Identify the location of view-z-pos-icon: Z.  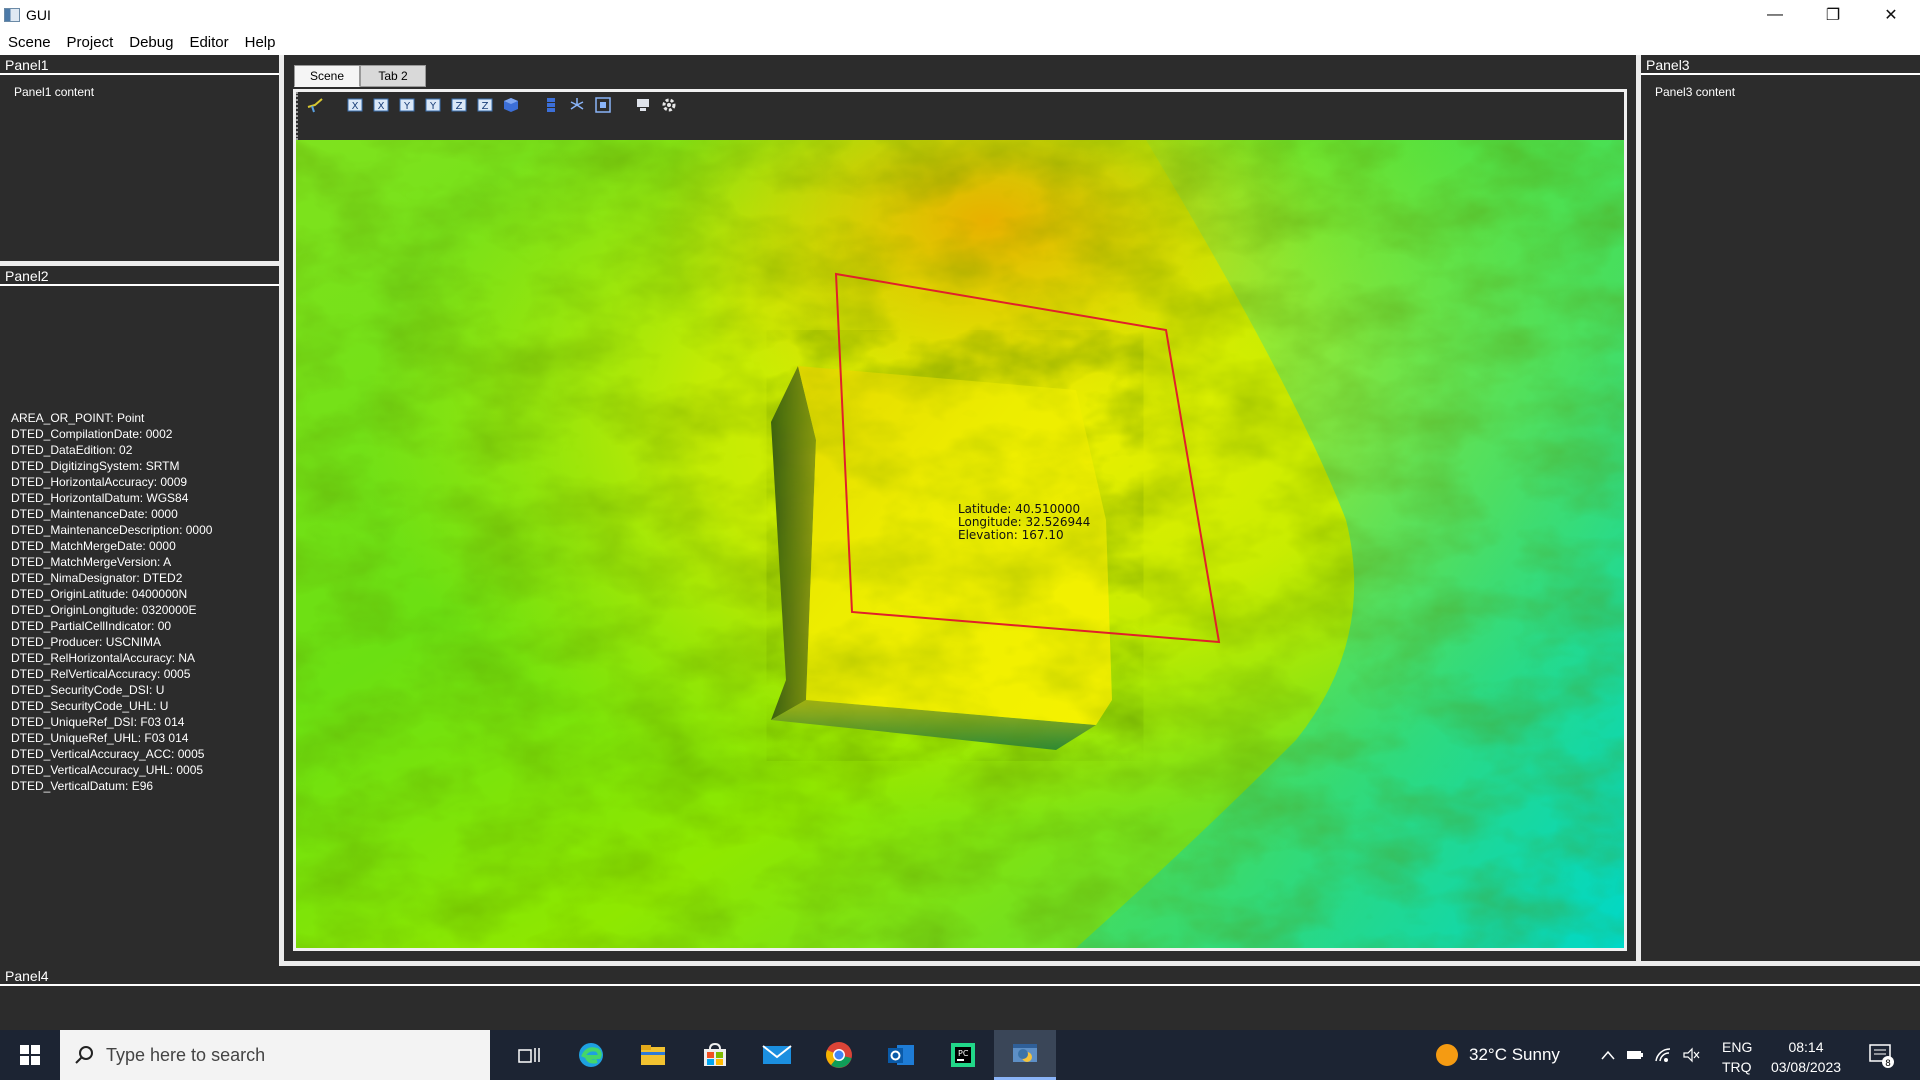
(459, 105).